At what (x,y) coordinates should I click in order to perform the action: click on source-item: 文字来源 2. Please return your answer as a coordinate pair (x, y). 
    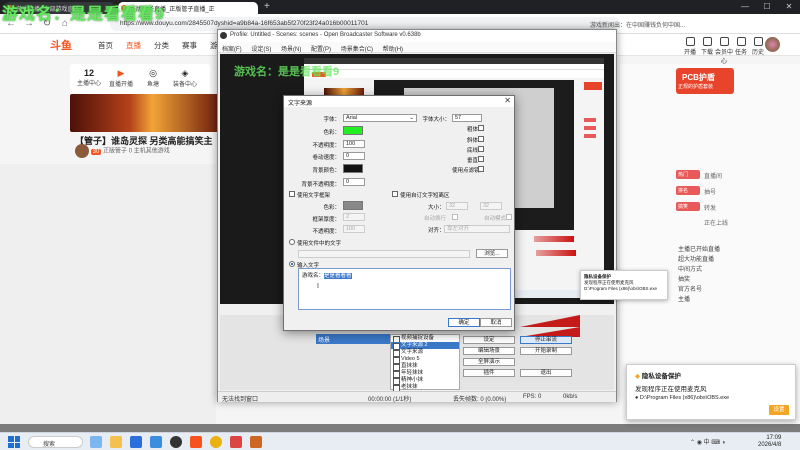
    Looking at the image, I should click on (425, 346).